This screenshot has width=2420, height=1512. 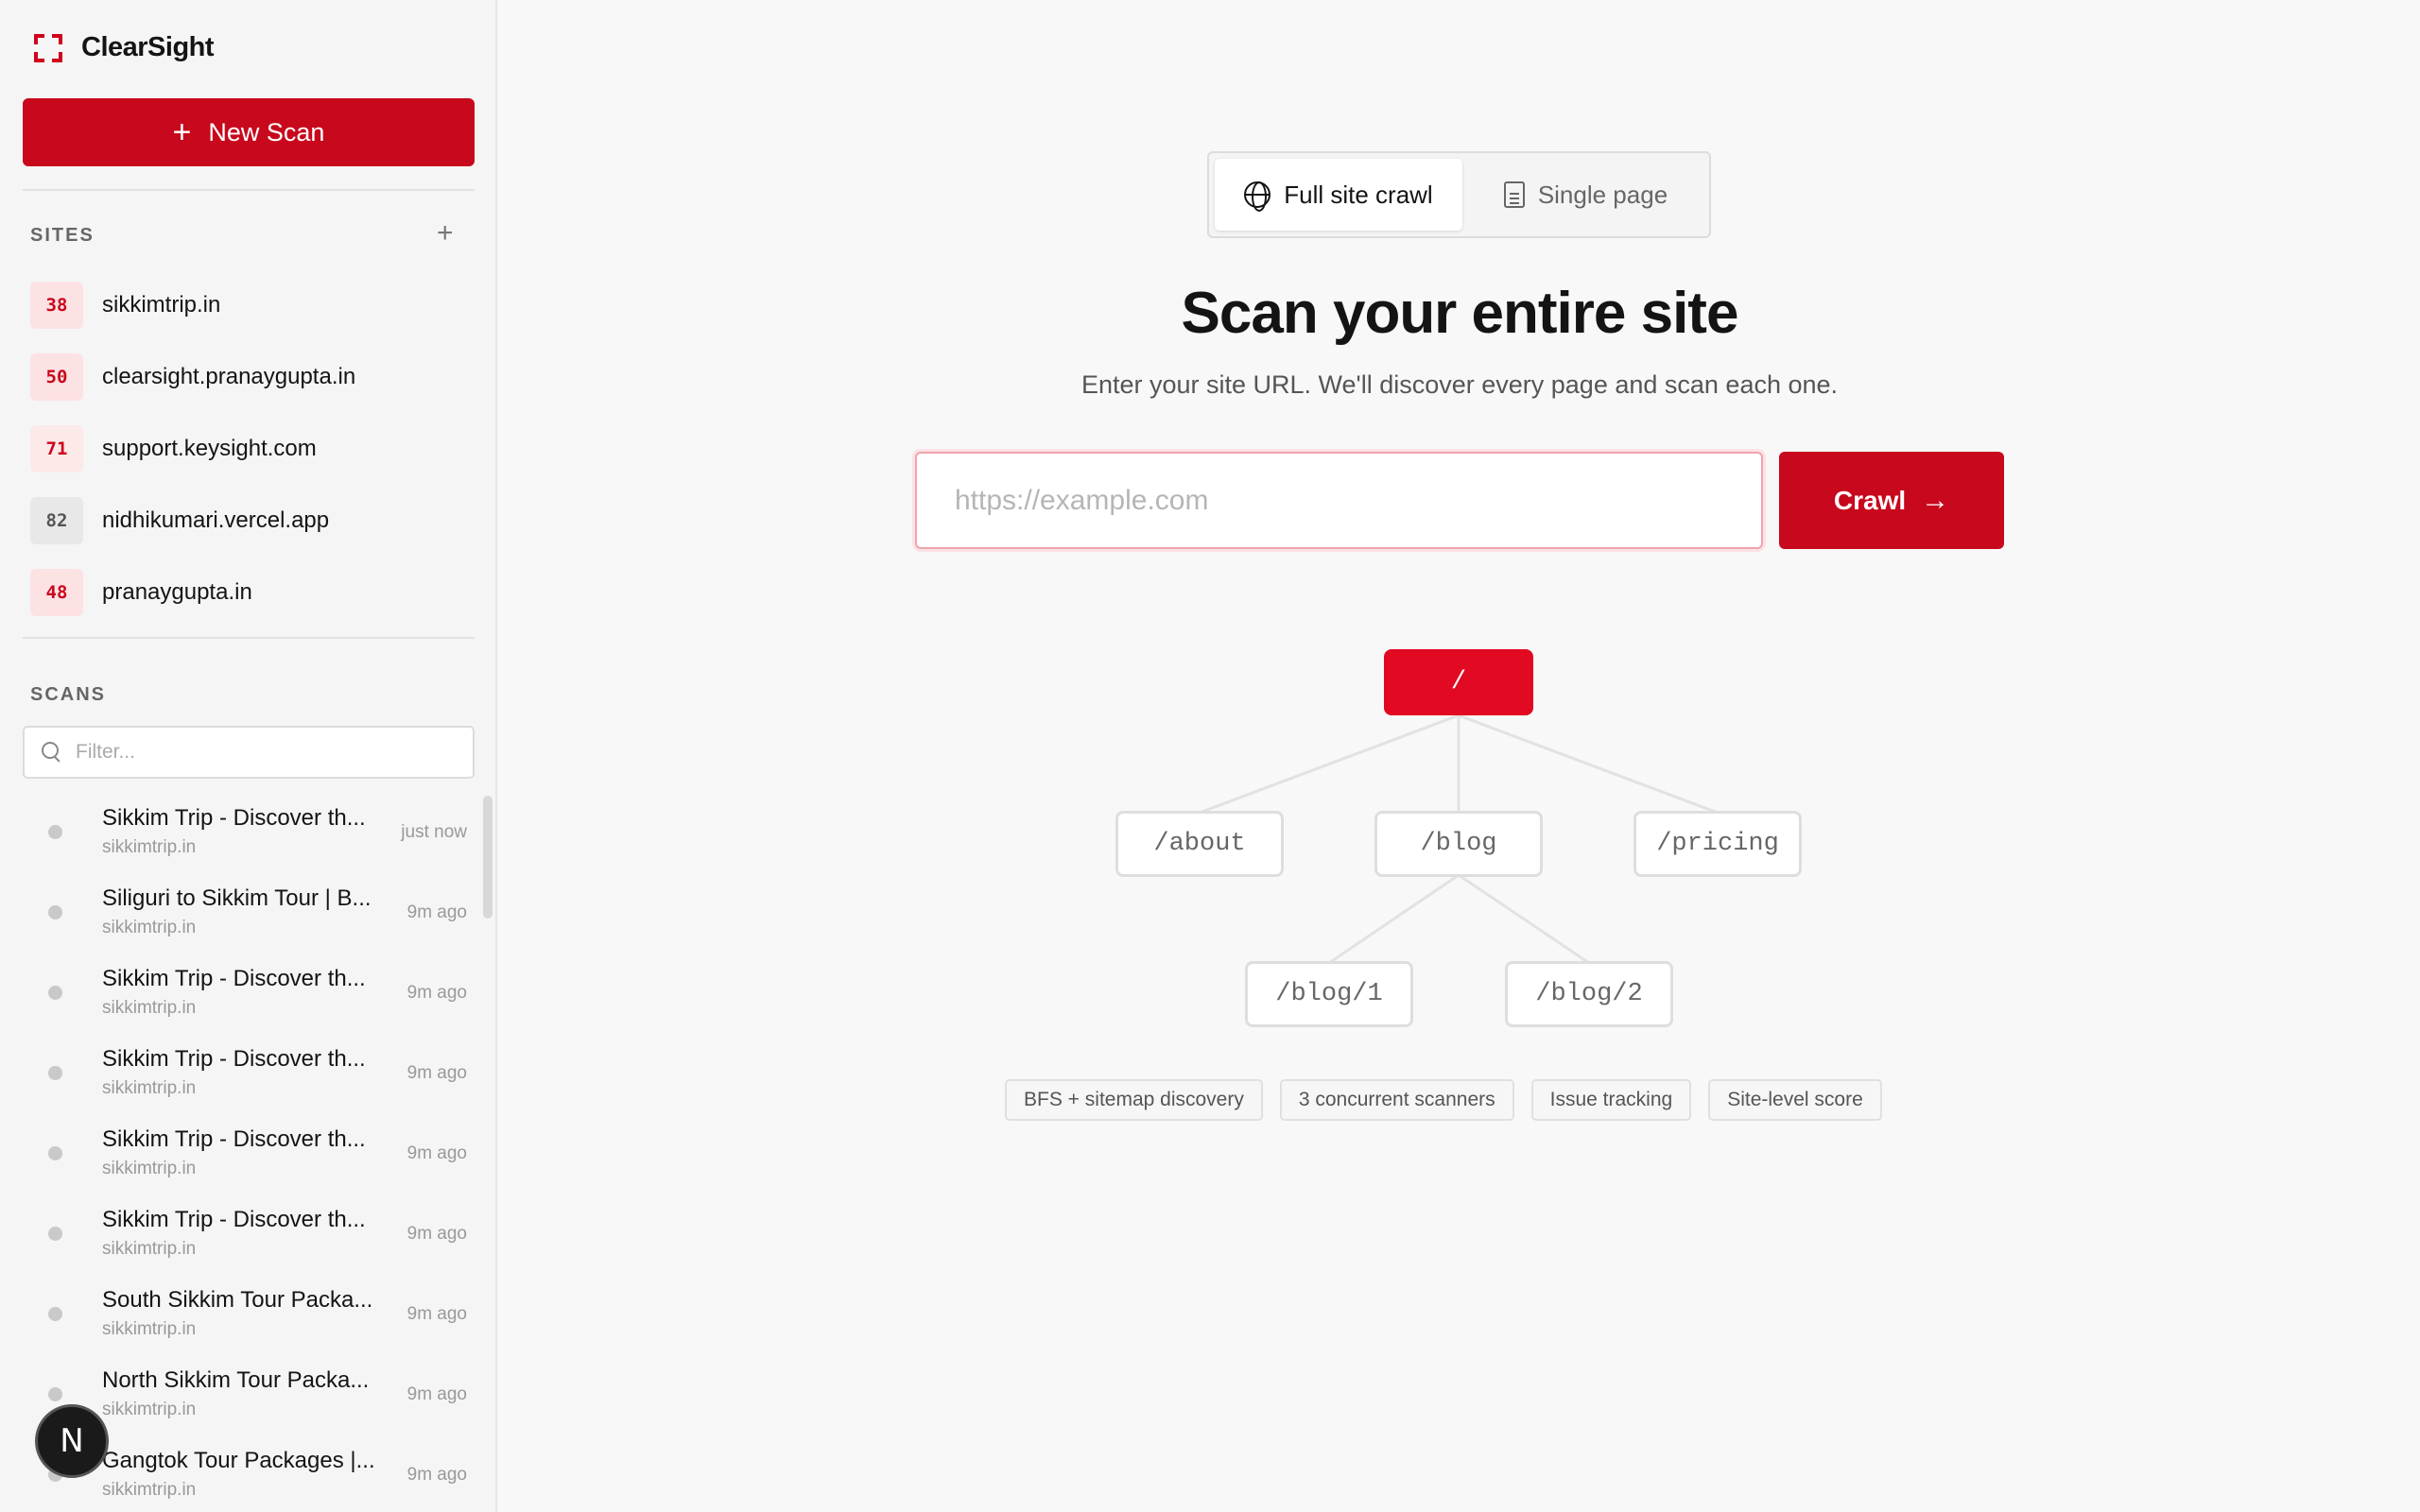 I want to click on new-scan-button: + New Scan, so click(x=249, y=132).